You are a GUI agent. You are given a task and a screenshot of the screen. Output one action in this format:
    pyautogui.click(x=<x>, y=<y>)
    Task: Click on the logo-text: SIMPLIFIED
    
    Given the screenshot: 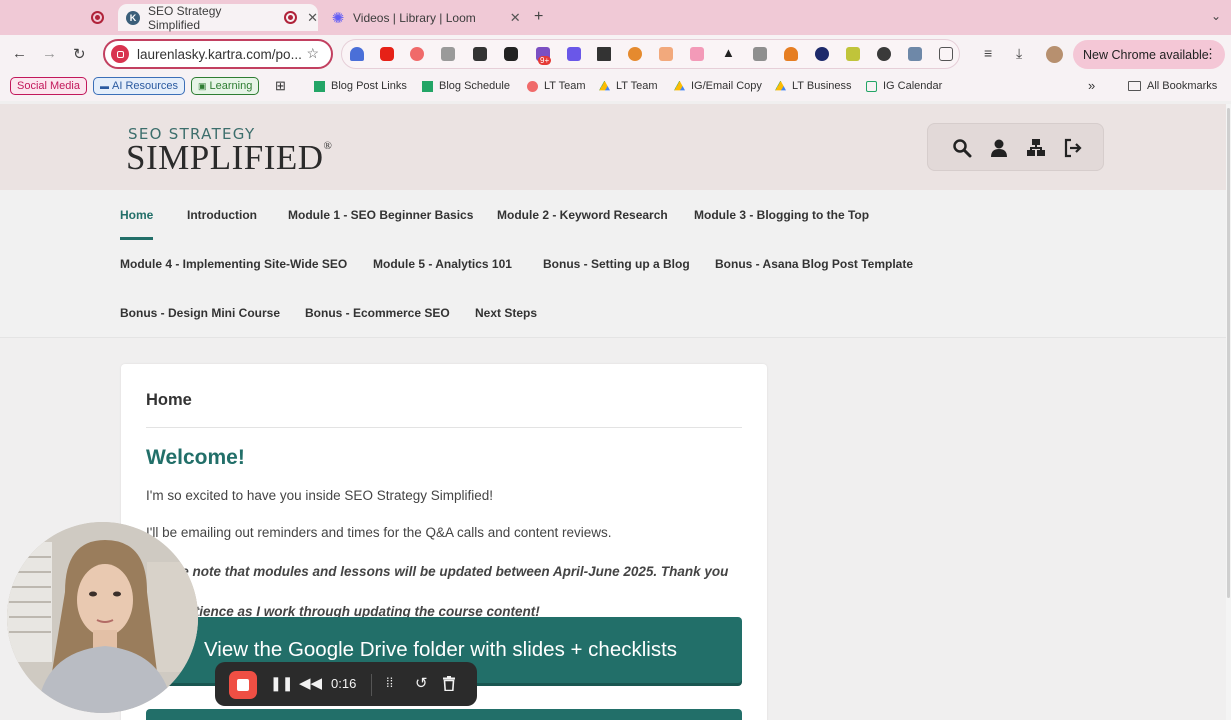 What is the action you would take?
    pyautogui.click(x=225, y=157)
    